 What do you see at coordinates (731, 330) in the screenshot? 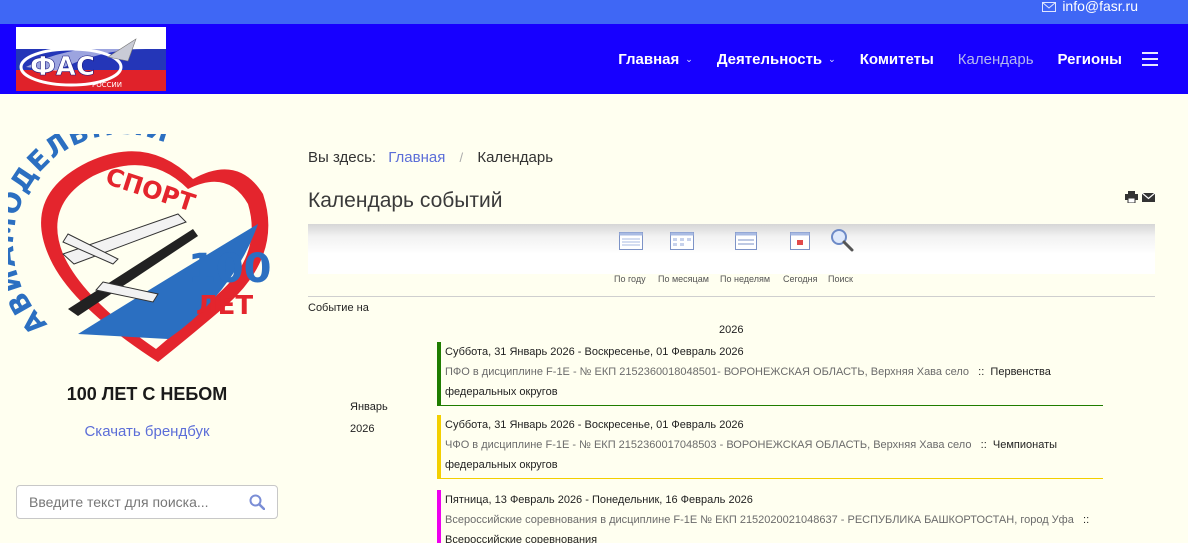
I see `year-heading: 2026` at bounding box center [731, 330].